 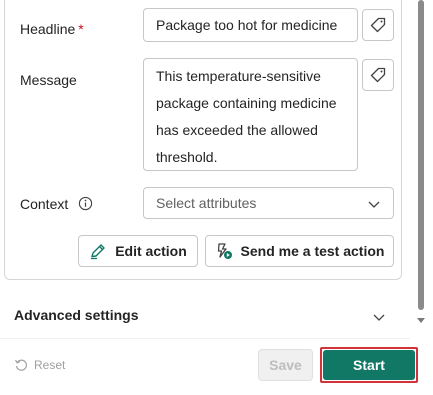 I want to click on info-icon, so click(x=85, y=203).